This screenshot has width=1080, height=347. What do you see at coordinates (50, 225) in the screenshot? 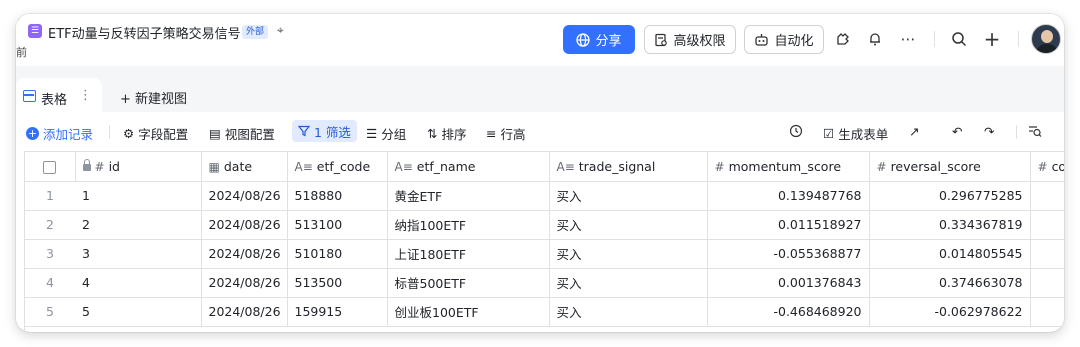
I see `row-number: 2` at bounding box center [50, 225].